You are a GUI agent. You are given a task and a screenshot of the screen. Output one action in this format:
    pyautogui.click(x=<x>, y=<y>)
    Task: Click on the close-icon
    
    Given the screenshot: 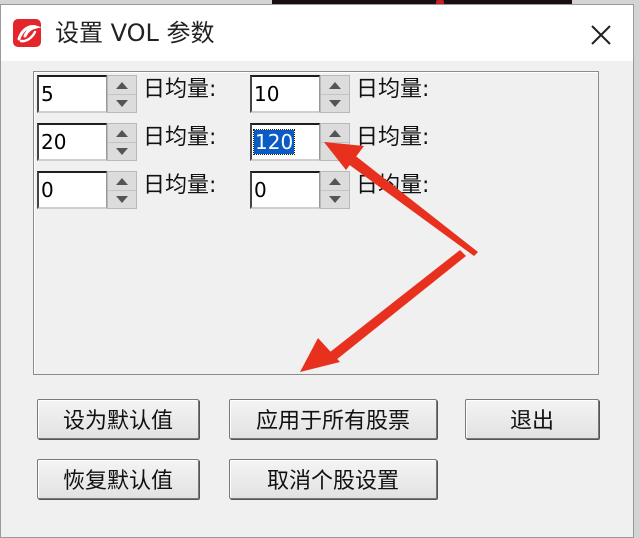 What is the action you would take?
    pyautogui.click(x=601, y=35)
    